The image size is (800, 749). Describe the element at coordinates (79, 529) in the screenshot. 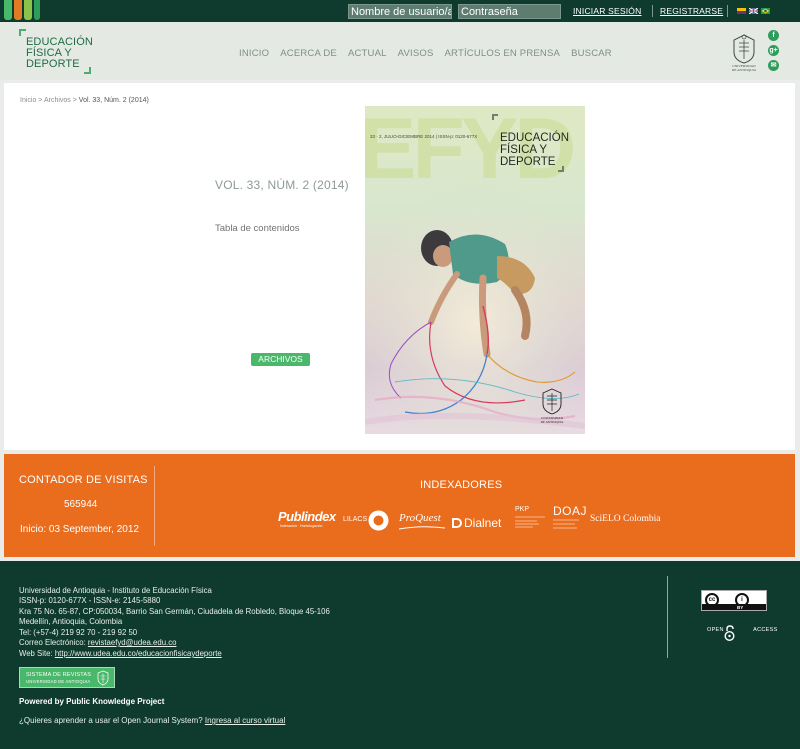

I see `visit-counter-start: Inicio: 03 September, 2012` at that location.